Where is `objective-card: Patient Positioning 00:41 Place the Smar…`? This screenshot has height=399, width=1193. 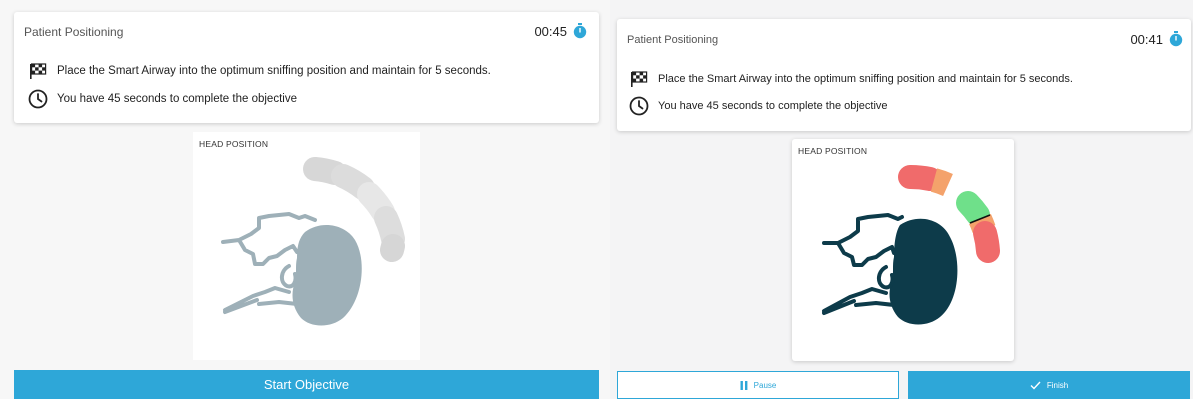 objective-card: Patient Positioning 00:41 Place the Smar… is located at coordinates (904, 75).